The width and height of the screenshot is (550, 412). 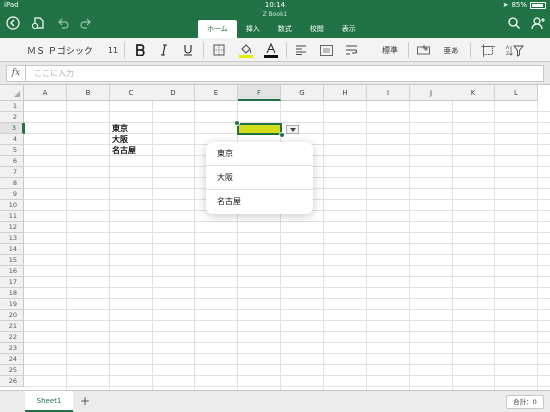 What do you see at coordinates (173, 93) in the screenshot?
I see `column-header: D` at bounding box center [173, 93].